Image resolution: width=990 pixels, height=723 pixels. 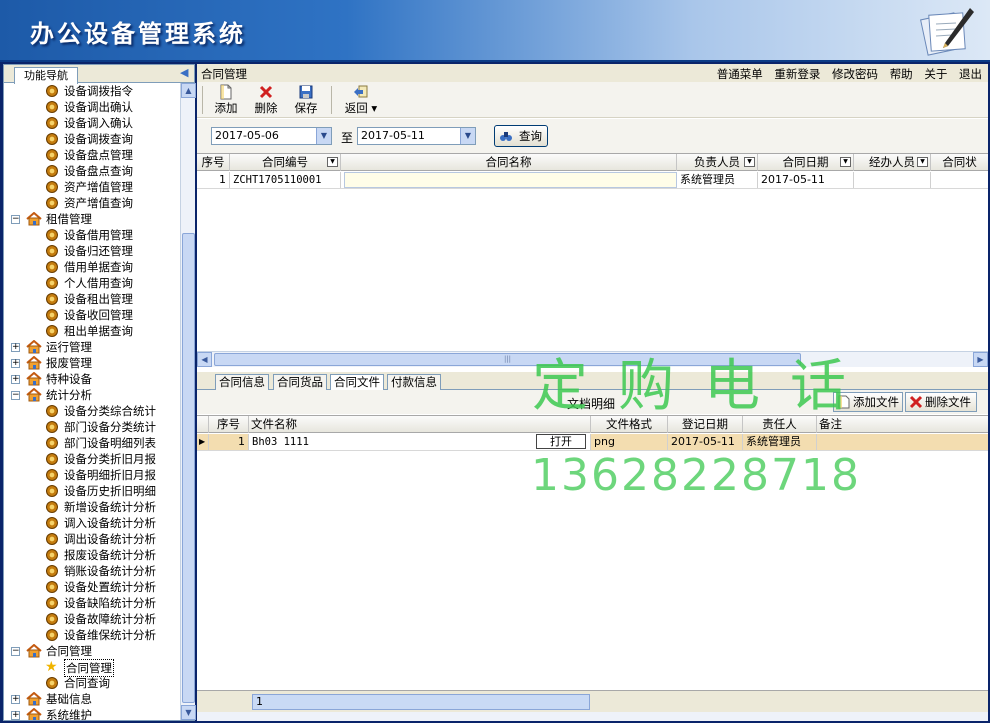 I want to click on col-doc-seq: 序号, so click(x=229, y=424).